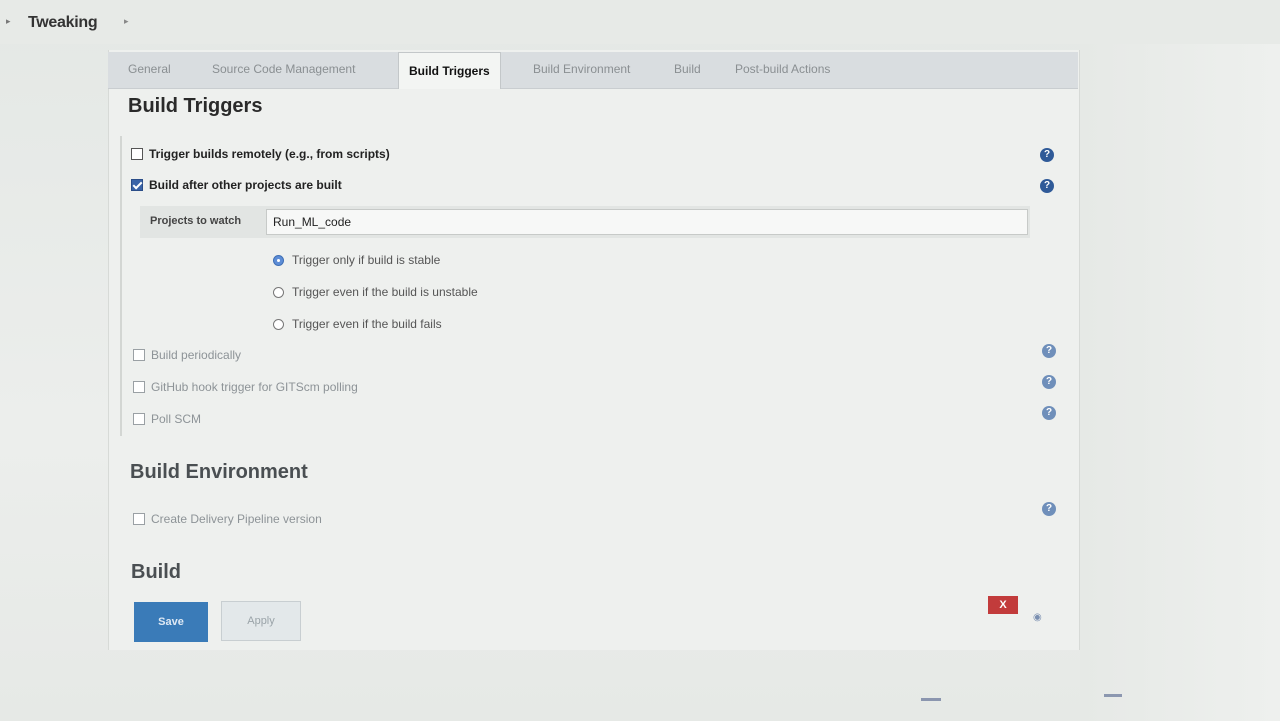 The image size is (1280, 721). Describe the element at coordinates (640, 22) in the screenshot. I see `breadcrumb: ▸ Tweaking ▸` at that location.